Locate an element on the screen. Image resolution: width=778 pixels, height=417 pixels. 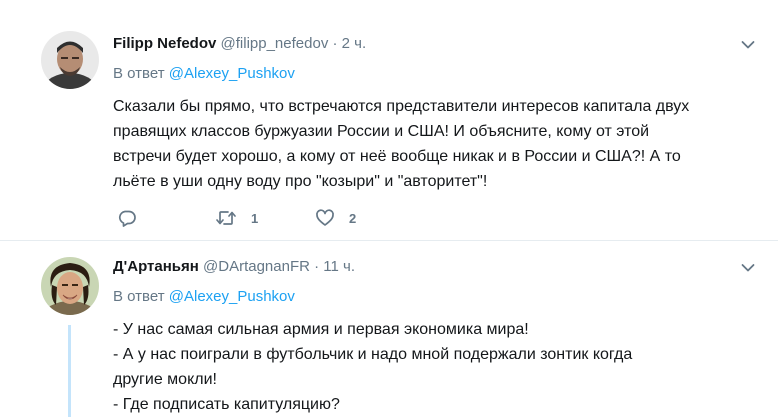
reply-icon is located at coordinates (127, 218).